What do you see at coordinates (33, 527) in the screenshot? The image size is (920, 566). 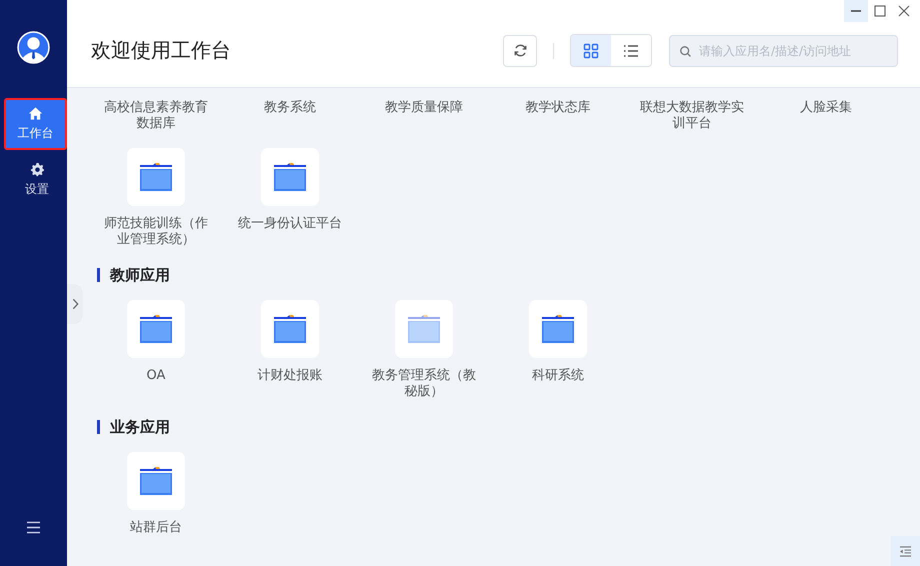 I see `menu-icon` at bounding box center [33, 527].